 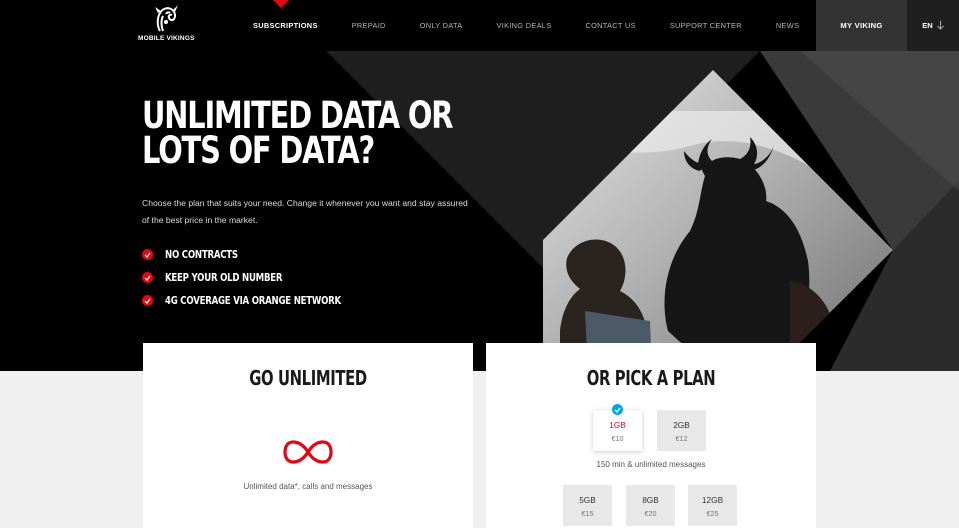 What do you see at coordinates (253, 300) in the screenshot?
I see `benefit-text: 4G COVERAGE VIA ORANGE NETWORK` at bounding box center [253, 300].